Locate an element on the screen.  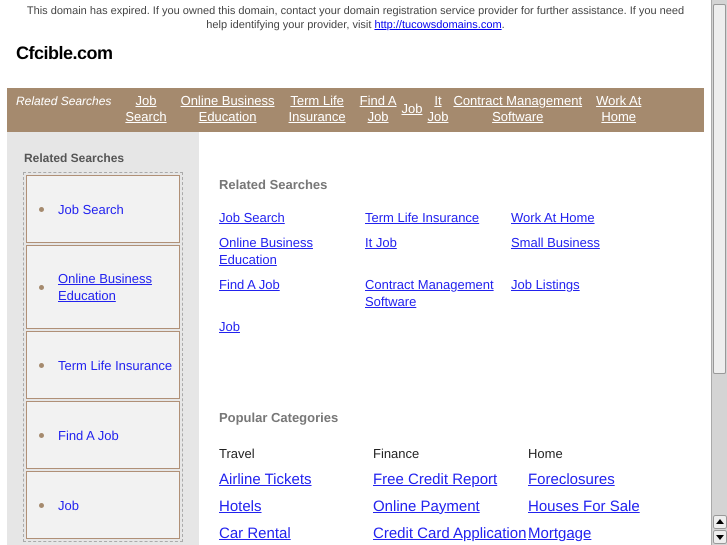
section-heading: Related Searches is located at coordinates (273, 184).